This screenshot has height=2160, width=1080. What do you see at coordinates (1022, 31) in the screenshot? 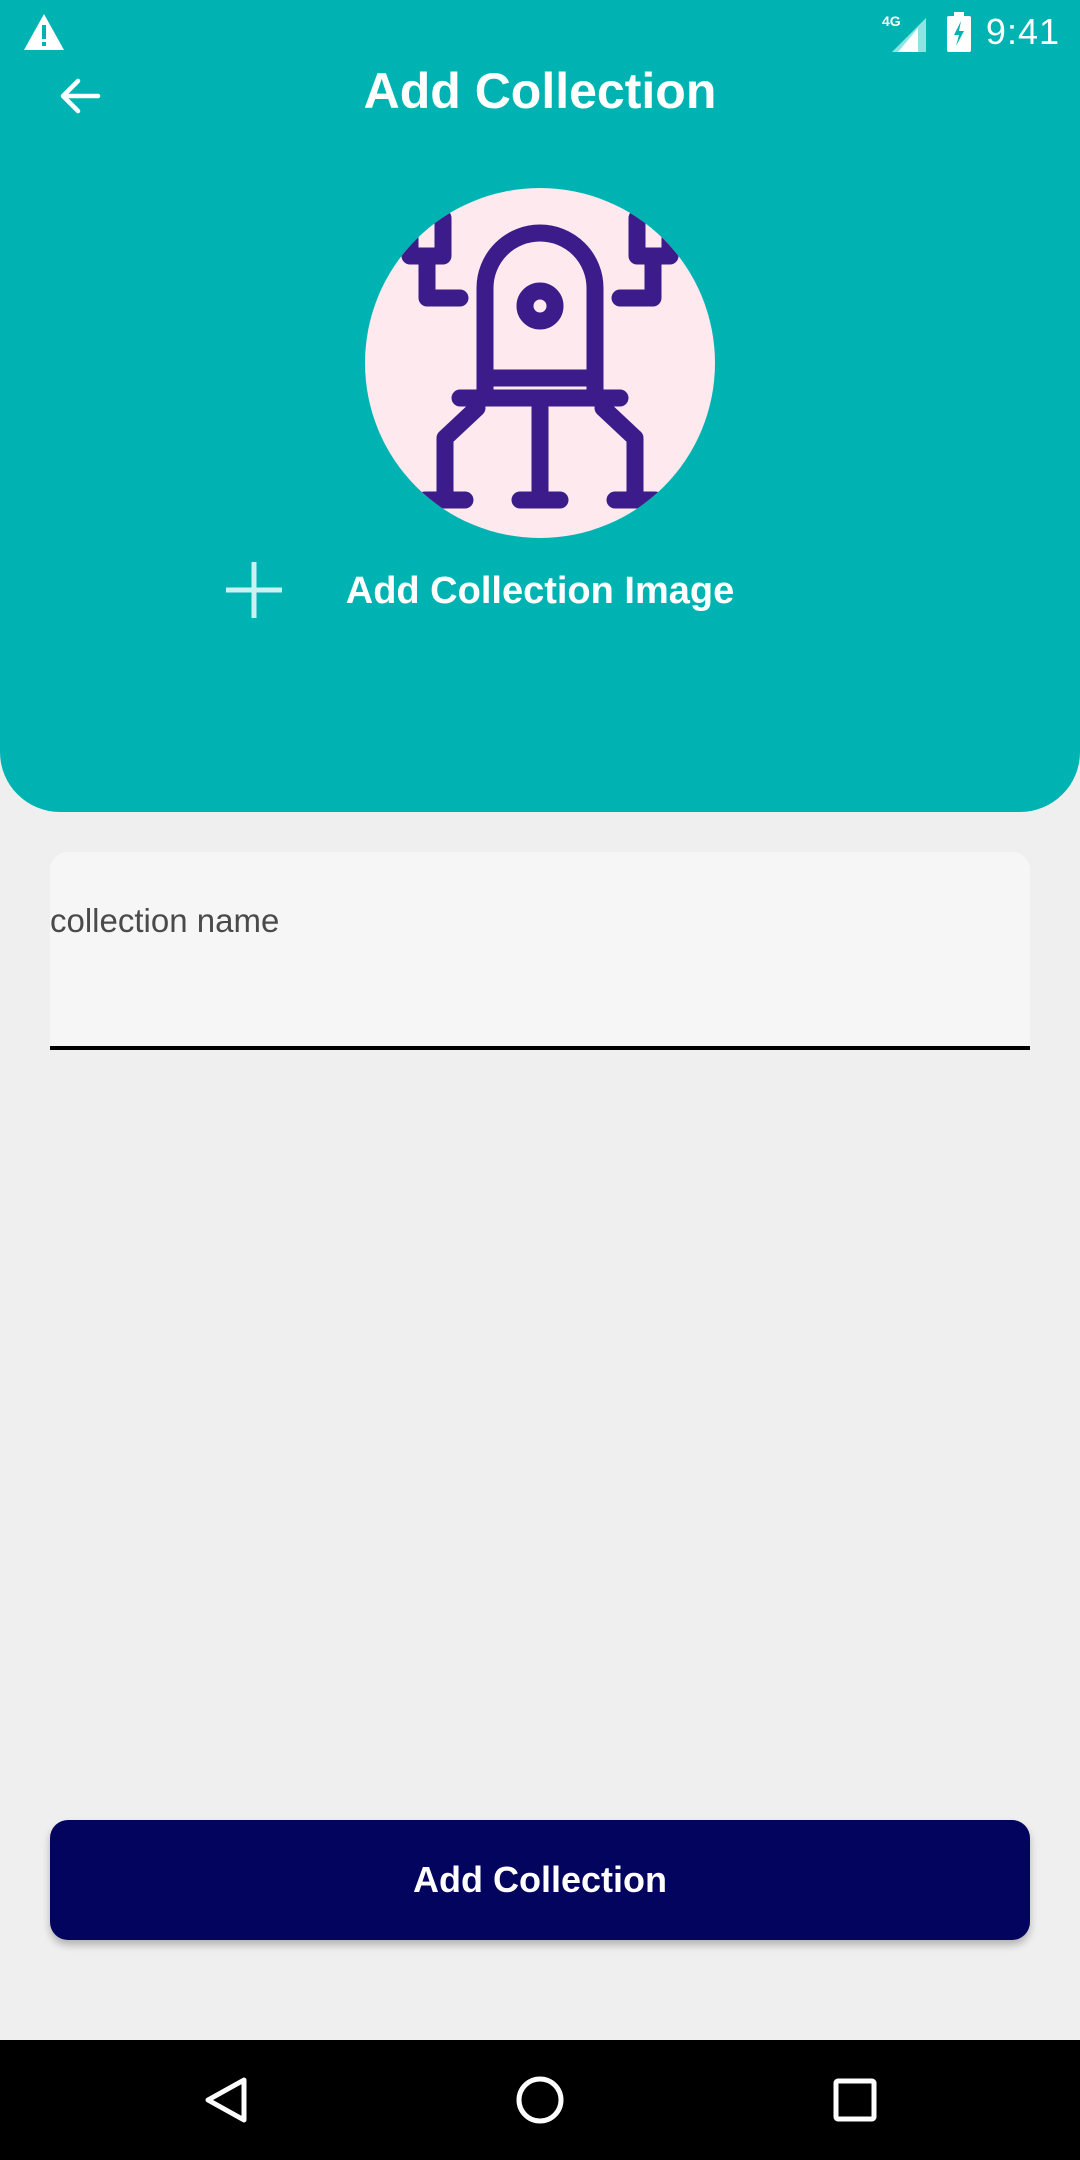
I see `status-time: 9:41` at bounding box center [1022, 31].